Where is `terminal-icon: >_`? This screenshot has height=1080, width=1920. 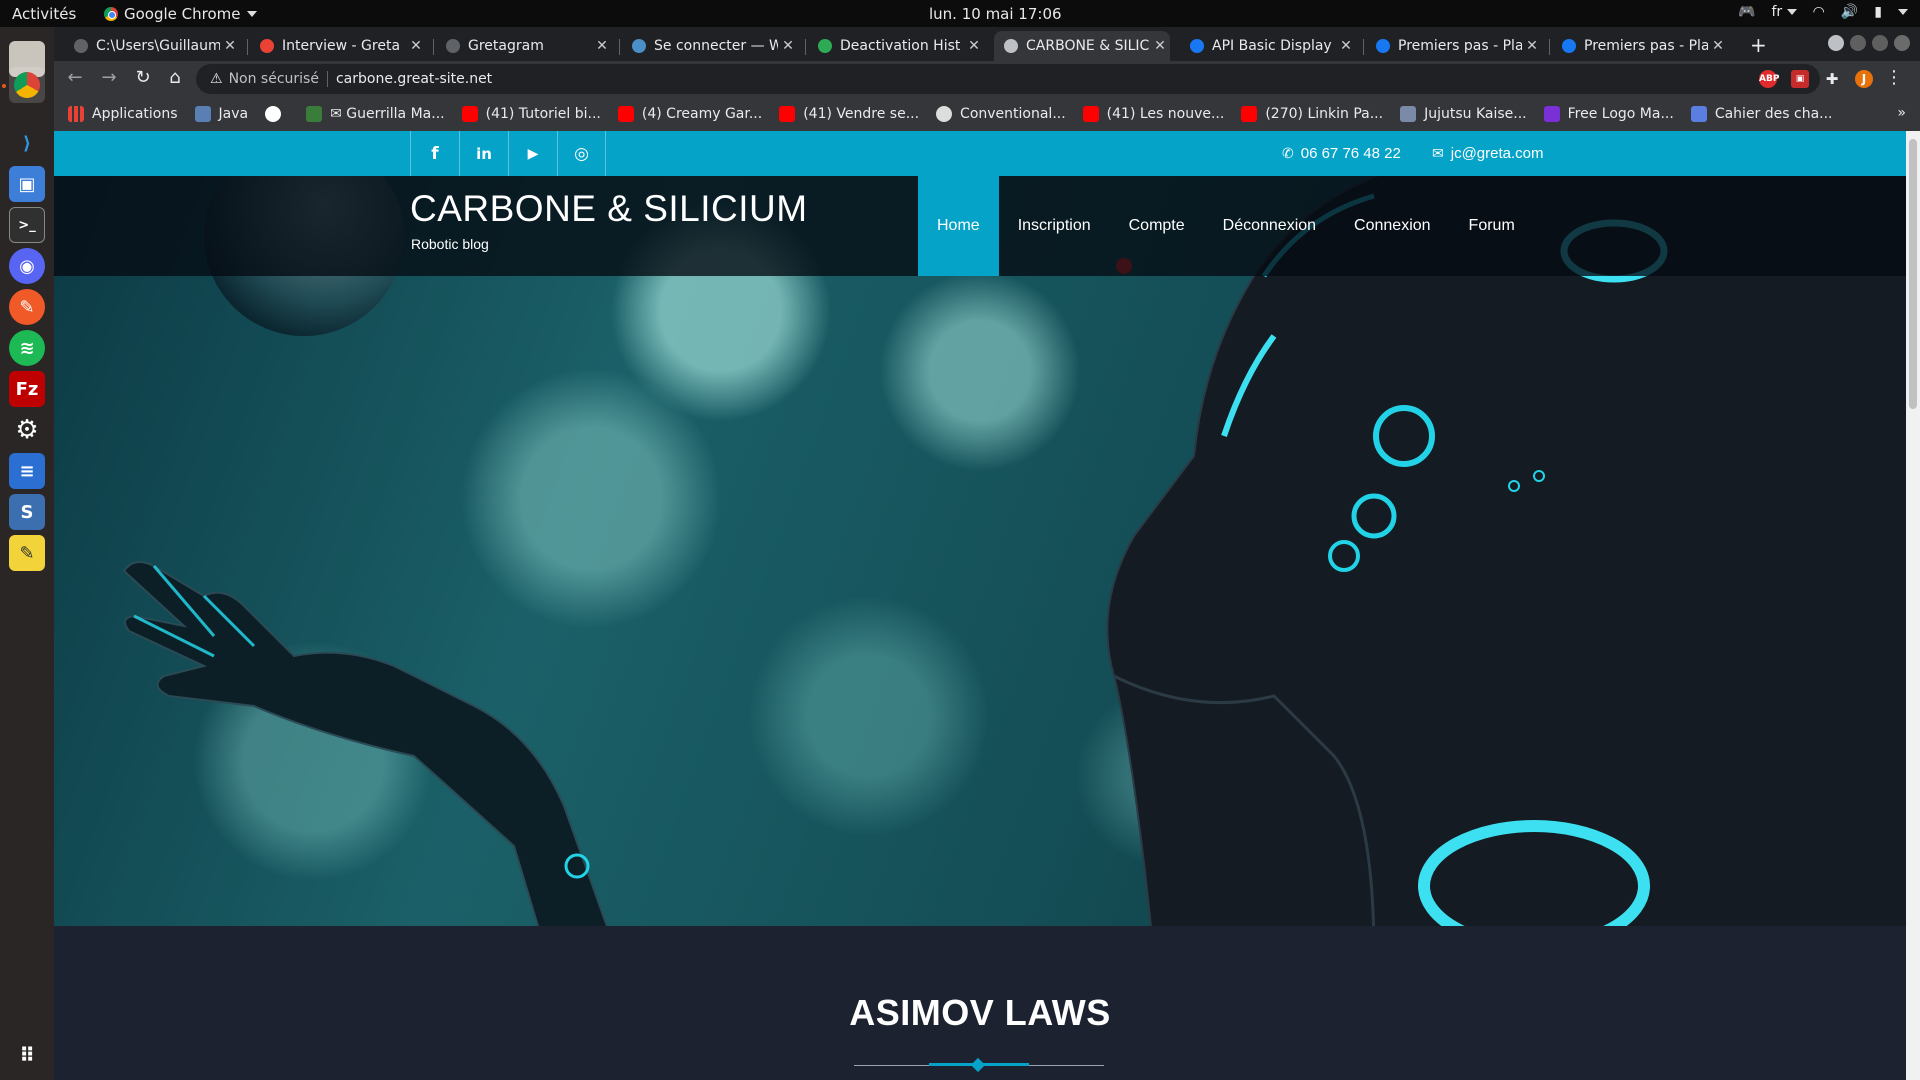 terminal-icon: >_ is located at coordinates (27, 225).